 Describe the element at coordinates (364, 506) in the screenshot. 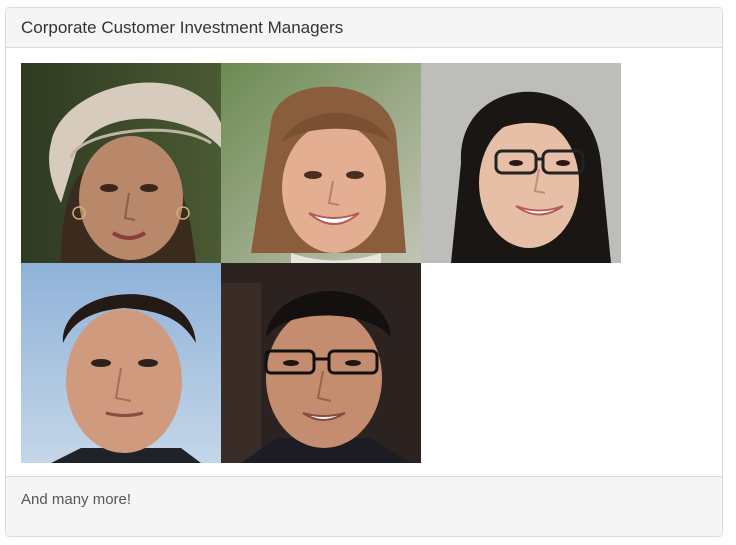

I see `panel-footer: And many more!` at that location.